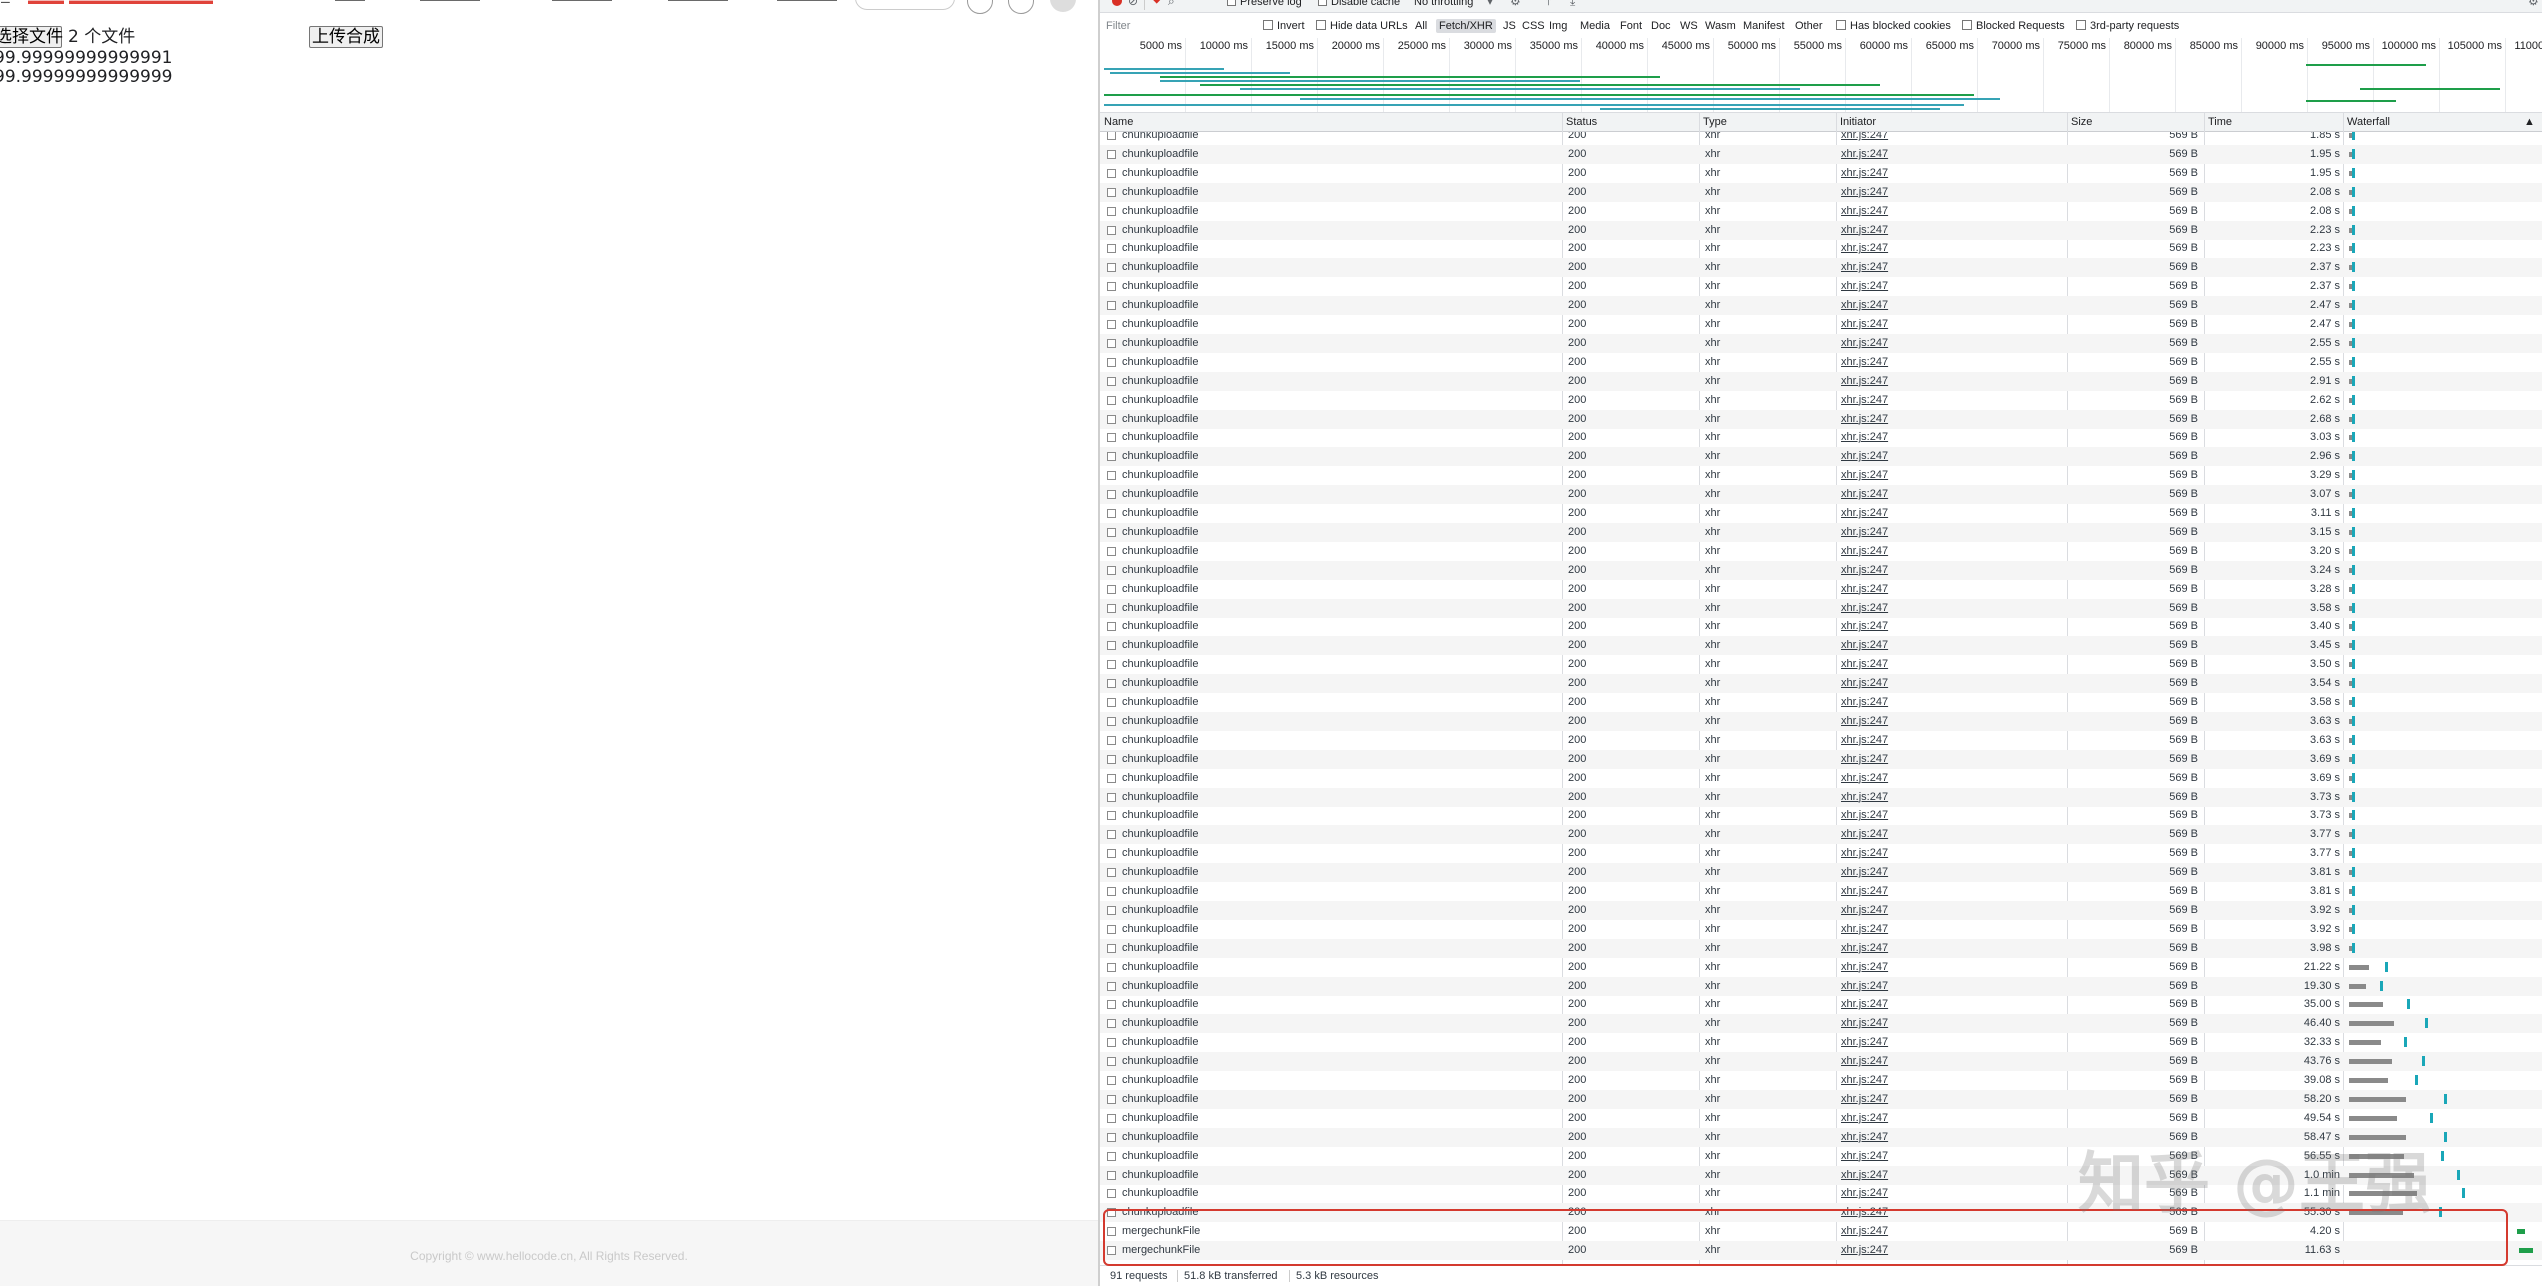 Image resolution: width=2542 pixels, height=1286 pixels. Describe the element at coordinates (2533, 4) in the screenshot. I see `settings-icon: ⚙` at that location.